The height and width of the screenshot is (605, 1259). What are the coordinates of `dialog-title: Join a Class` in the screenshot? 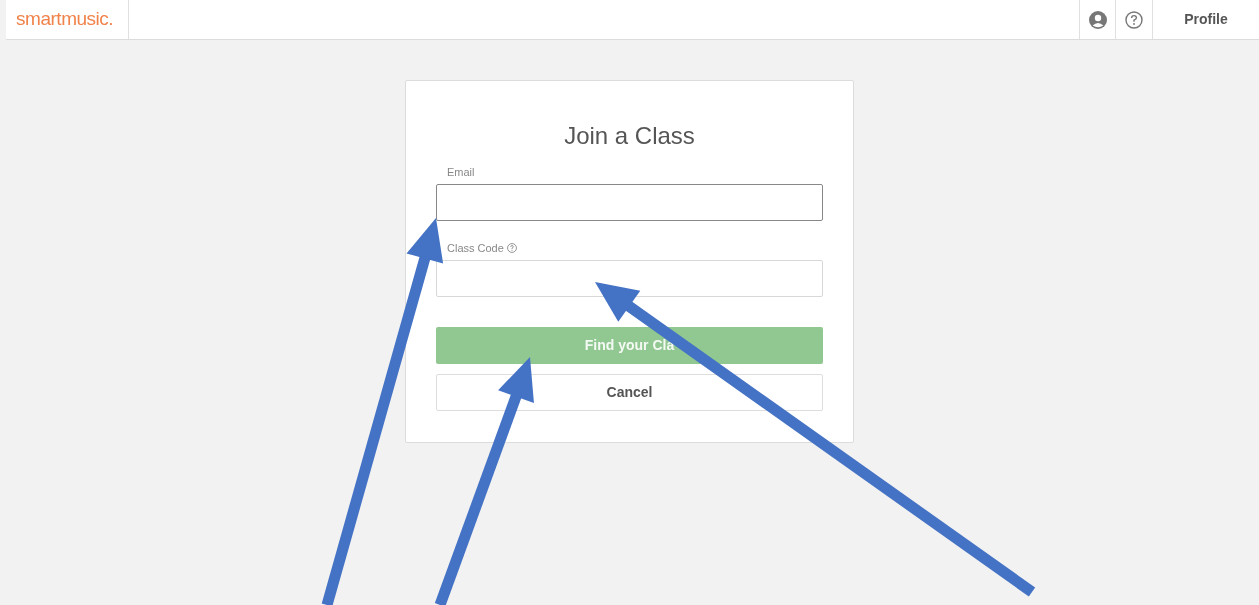 It's located at (629, 136).